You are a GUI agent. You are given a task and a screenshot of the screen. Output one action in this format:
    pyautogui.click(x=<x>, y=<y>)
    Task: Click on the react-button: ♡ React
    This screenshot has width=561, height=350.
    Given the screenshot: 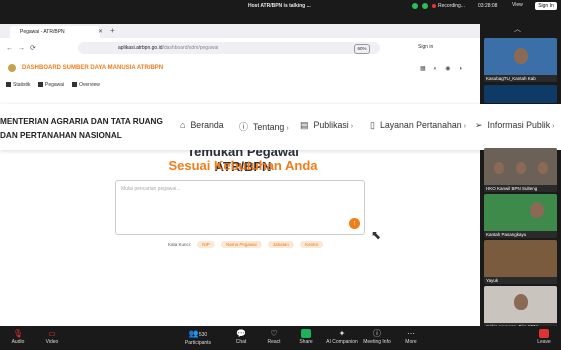 What is the action you would take?
    pyautogui.click(x=274, y=337)
    